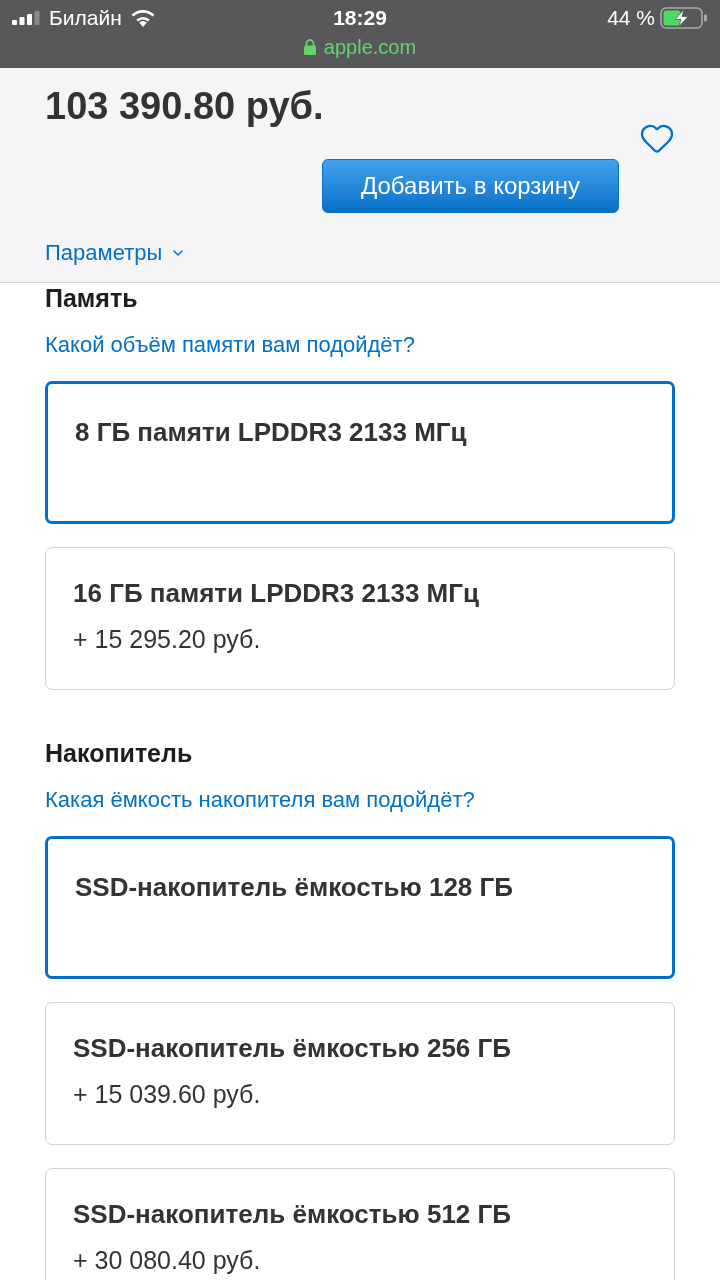  What do you see at coordinates (230, 345) in the screenshot?
I see `help-link: Какой объём памяти вам подойдёт?` at bounding box center [230, 345].